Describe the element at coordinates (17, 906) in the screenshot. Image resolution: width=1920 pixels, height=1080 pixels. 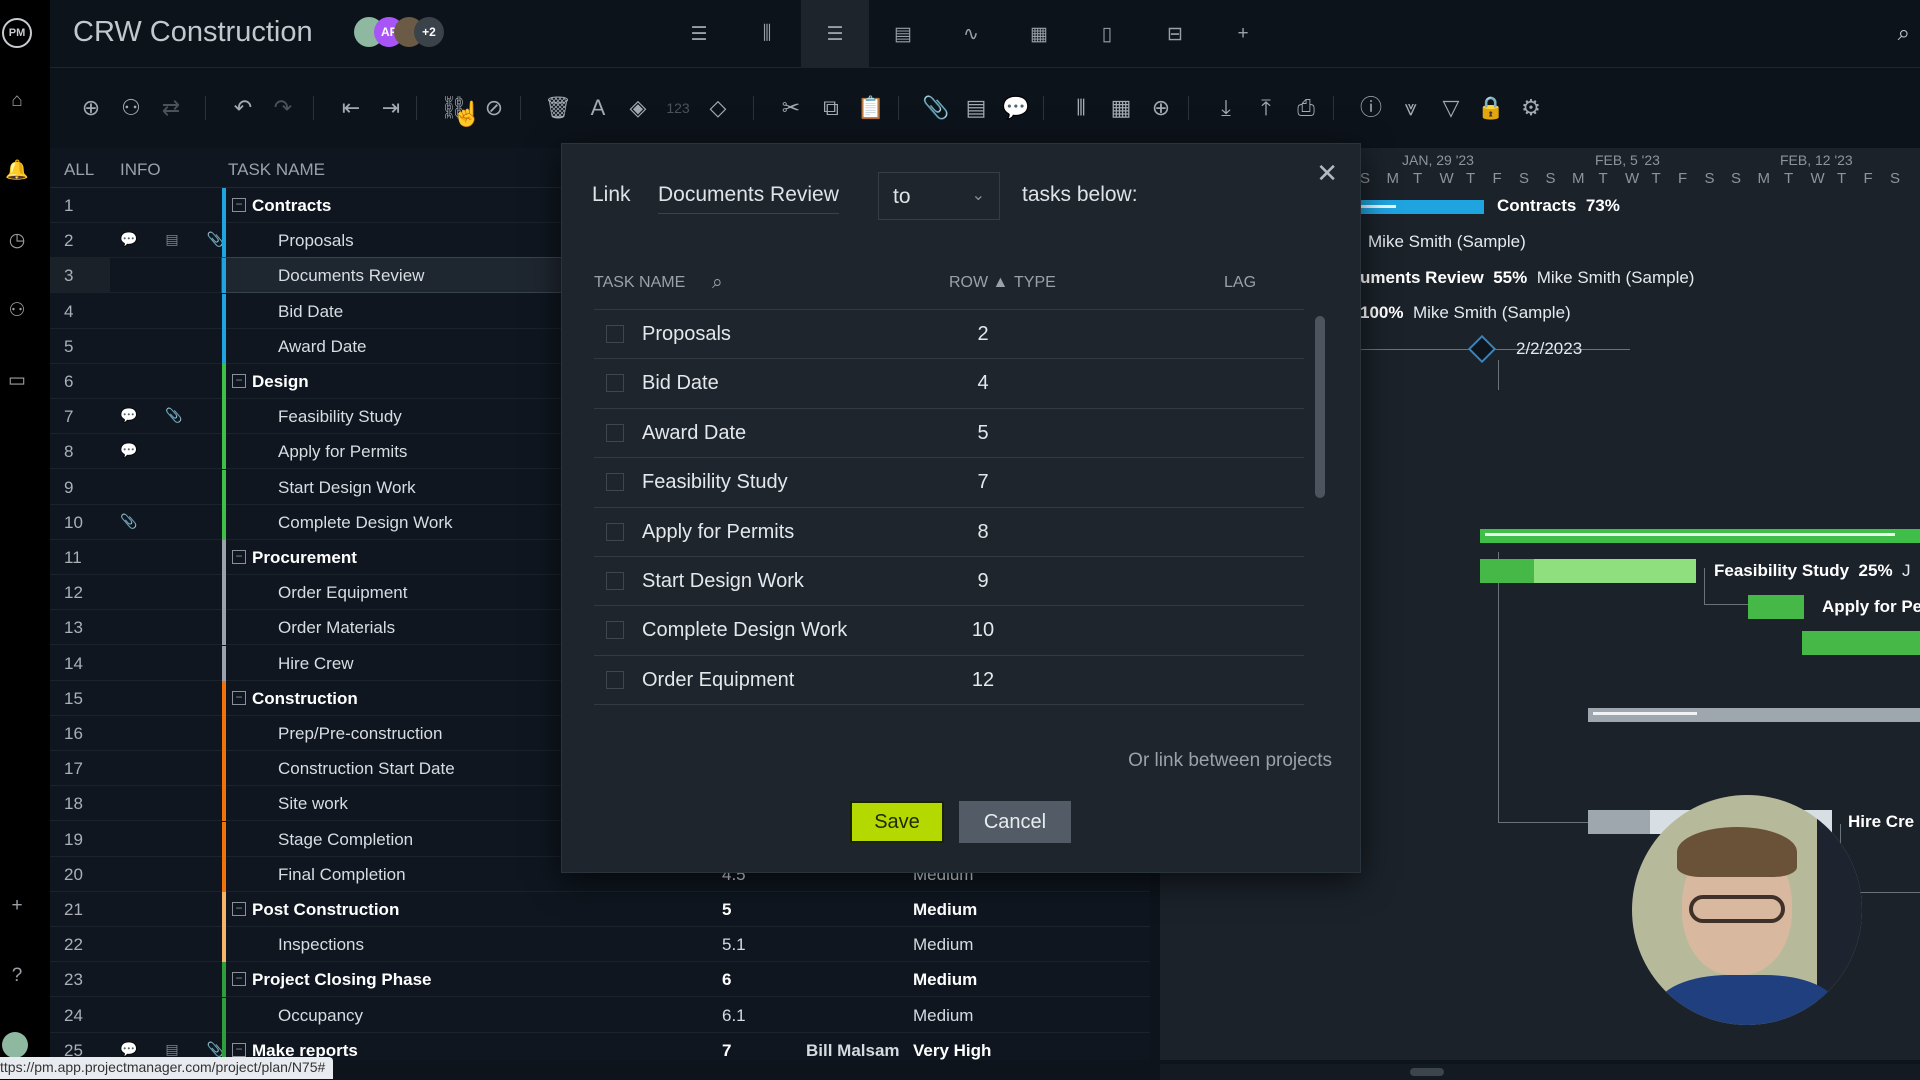
I see `add-icon: +` at that location.